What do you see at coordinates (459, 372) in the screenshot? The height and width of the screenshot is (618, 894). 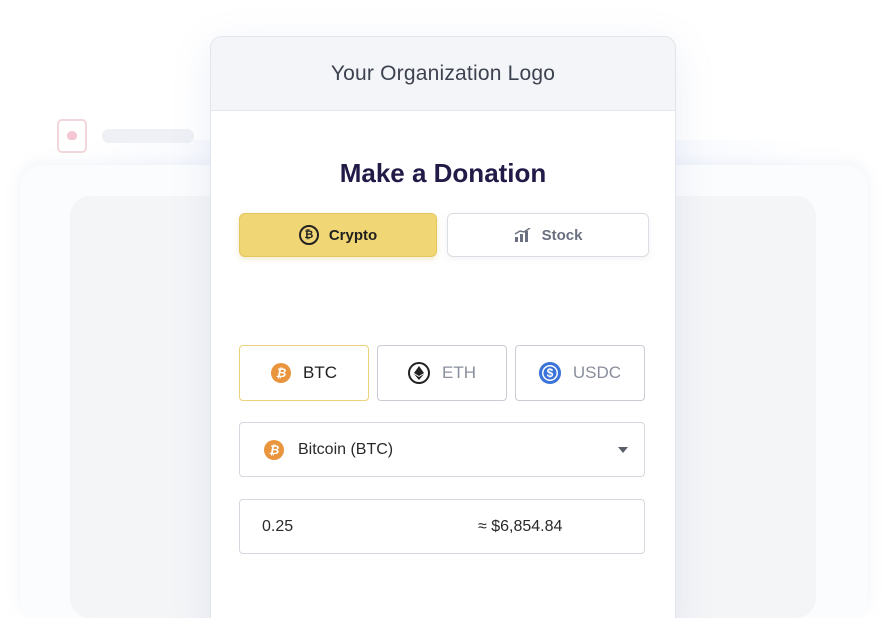 I see `eth-coin-label: ETH` at bounding box center [459, 372].